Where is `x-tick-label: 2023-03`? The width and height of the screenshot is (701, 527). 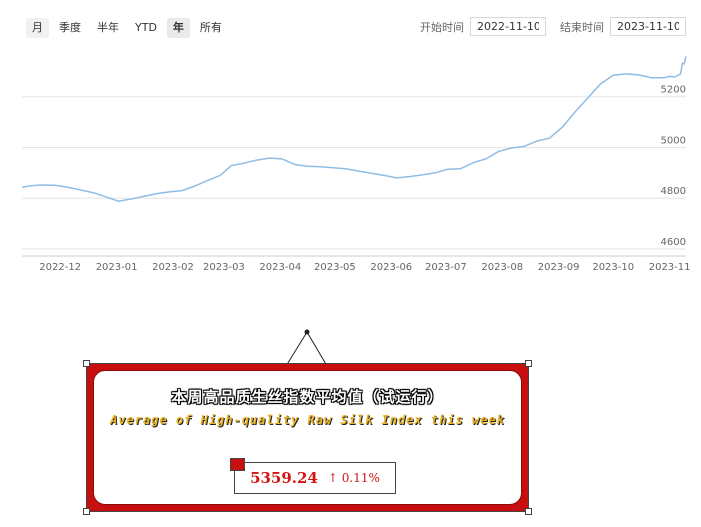
x-tick-label: 2023-03 is located at coordinates (224, 267).